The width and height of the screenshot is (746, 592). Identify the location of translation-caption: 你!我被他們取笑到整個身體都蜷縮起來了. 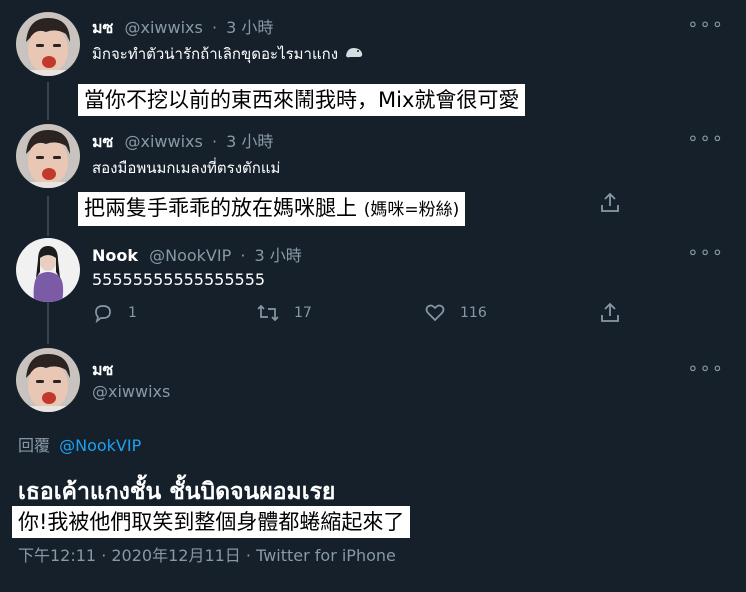
(211, 522).